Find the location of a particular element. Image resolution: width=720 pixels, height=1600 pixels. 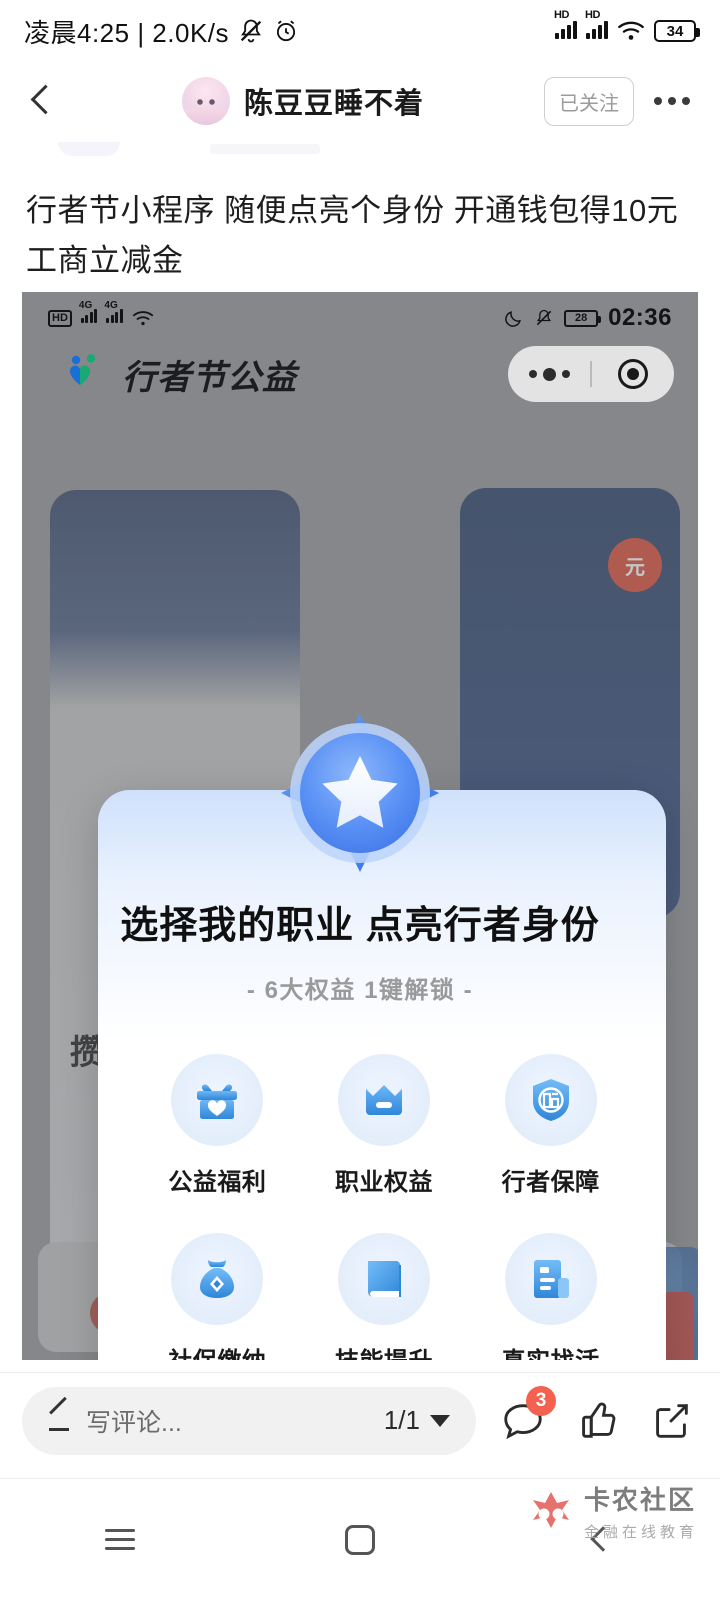

bottom-action-bar: 写评论... 1/1 3 is located at coordinates (360, 1420).